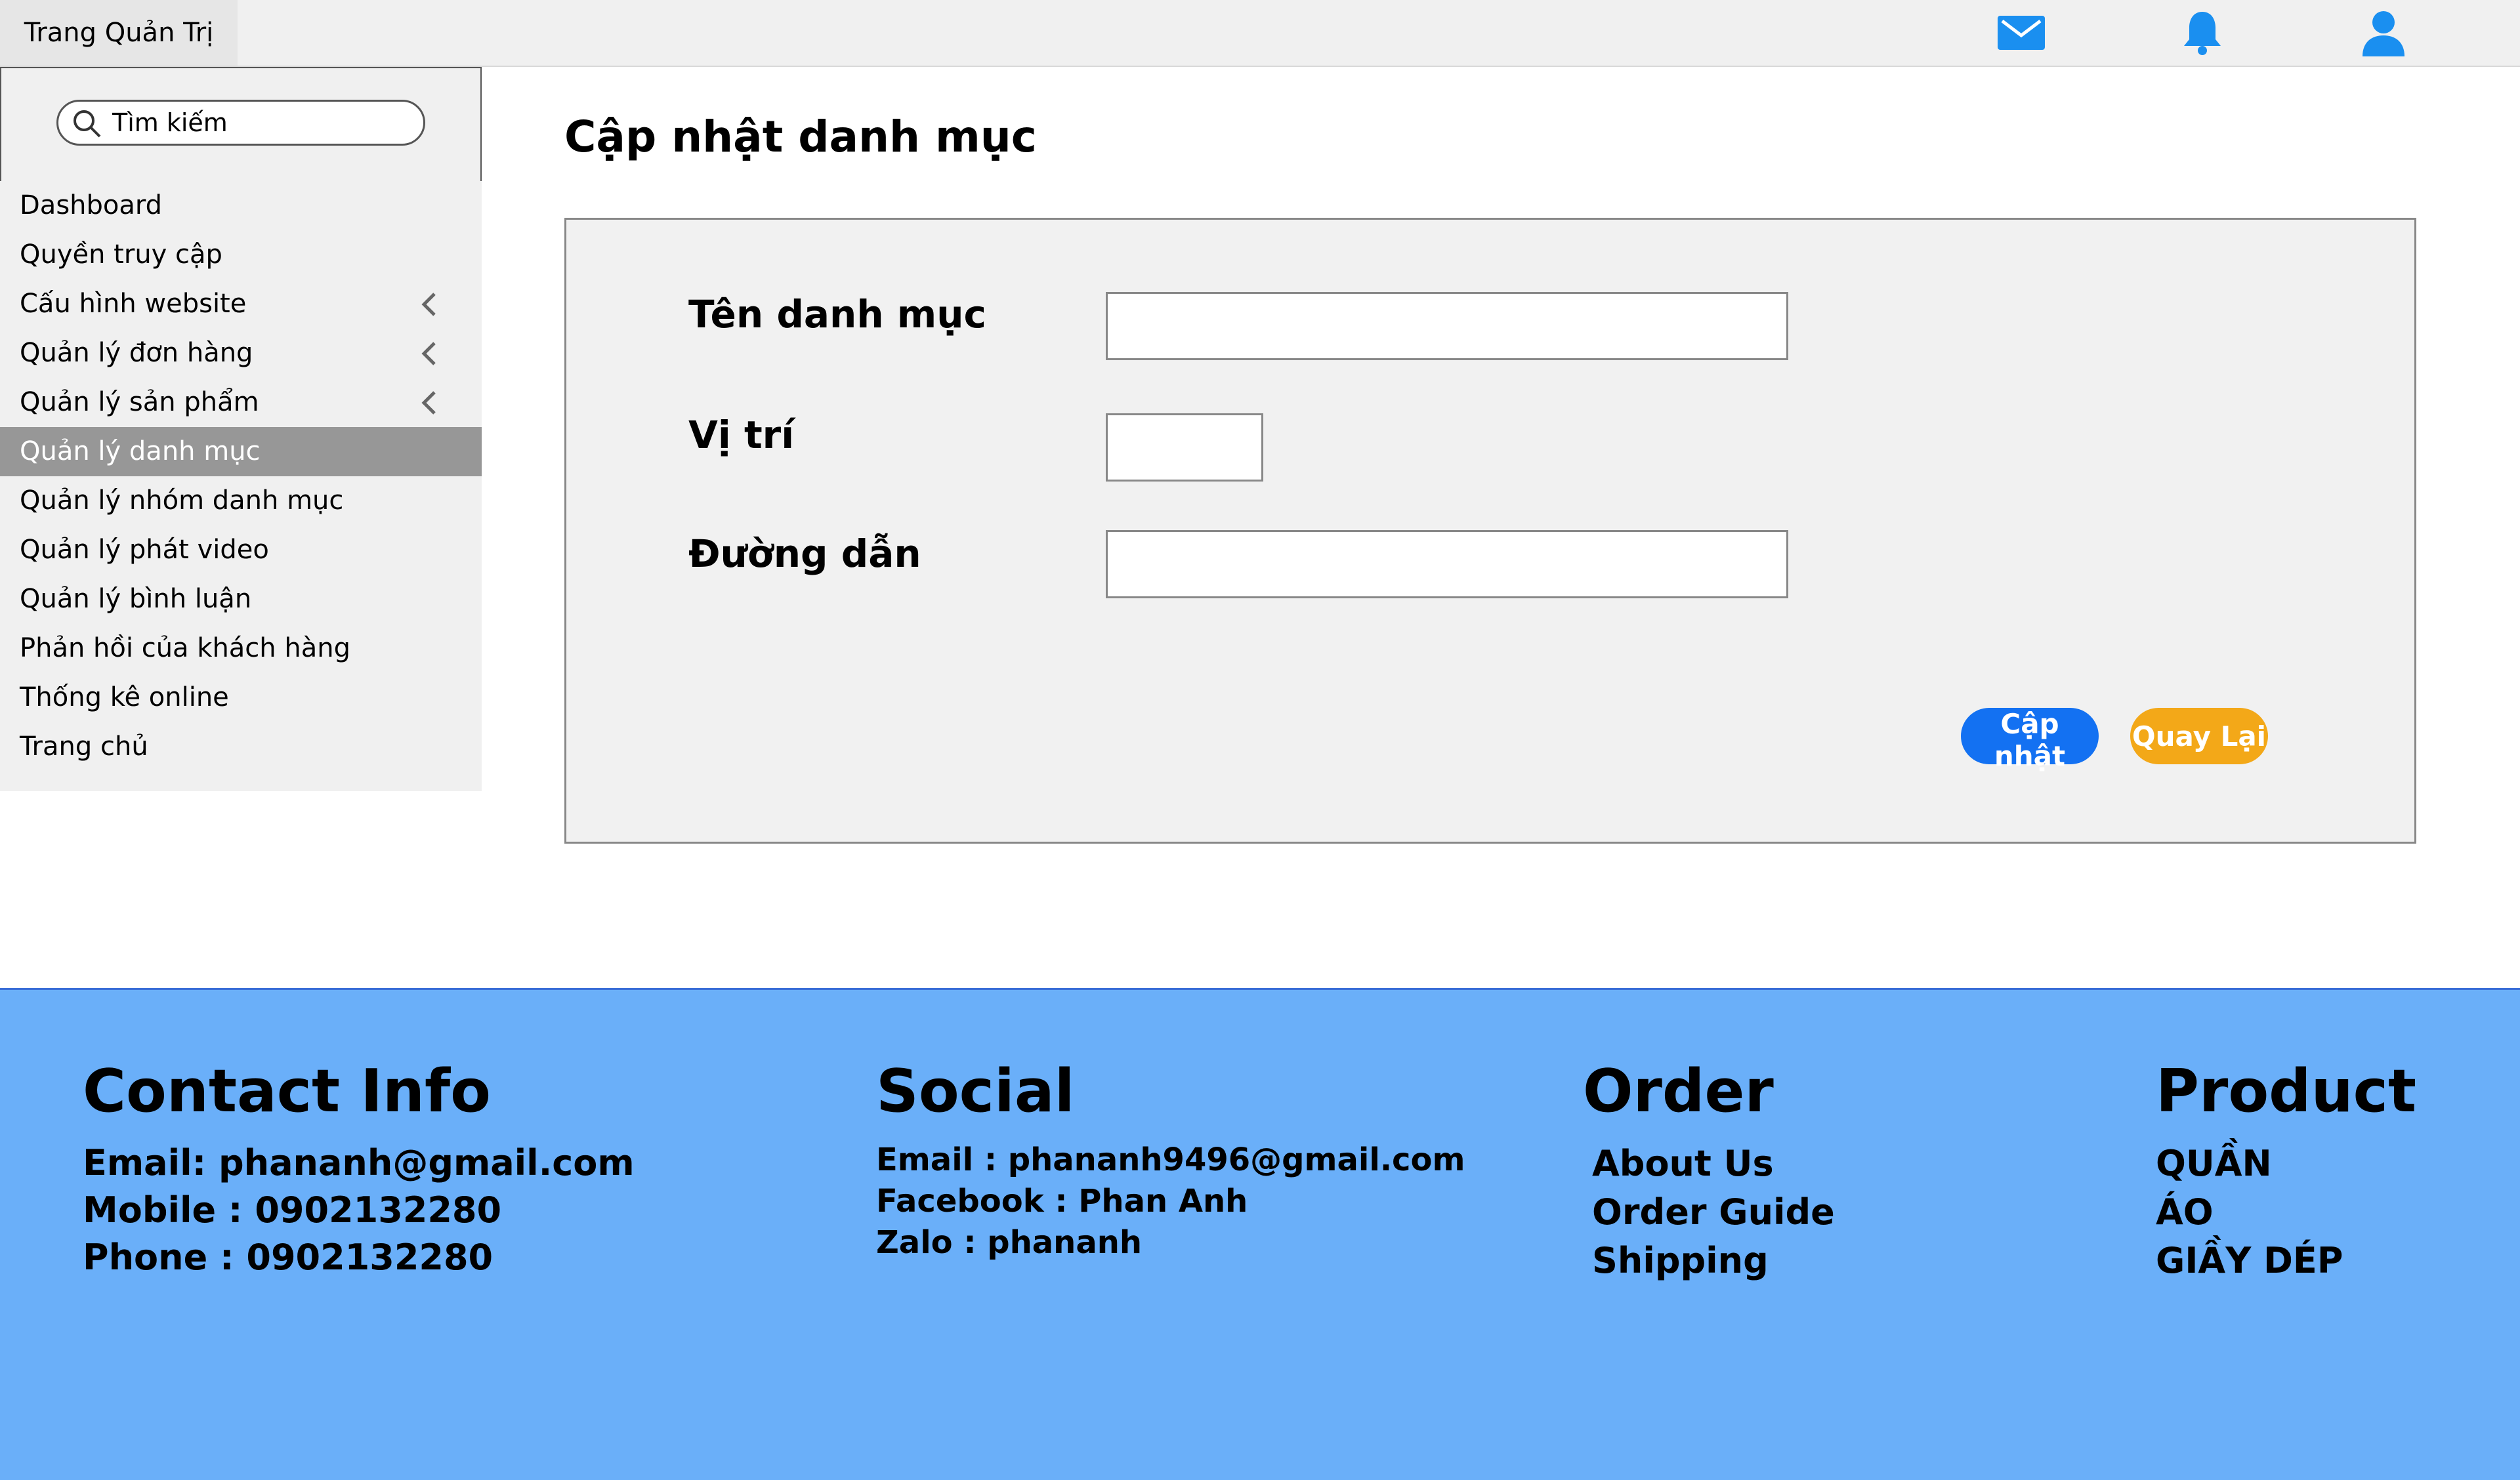 This screenshot has height=1480, width=2520. Describe the element at coordinates (139, 402) in the screenshot. I see `sidebar-item-label: Quản lý sản phẩm` at that location.